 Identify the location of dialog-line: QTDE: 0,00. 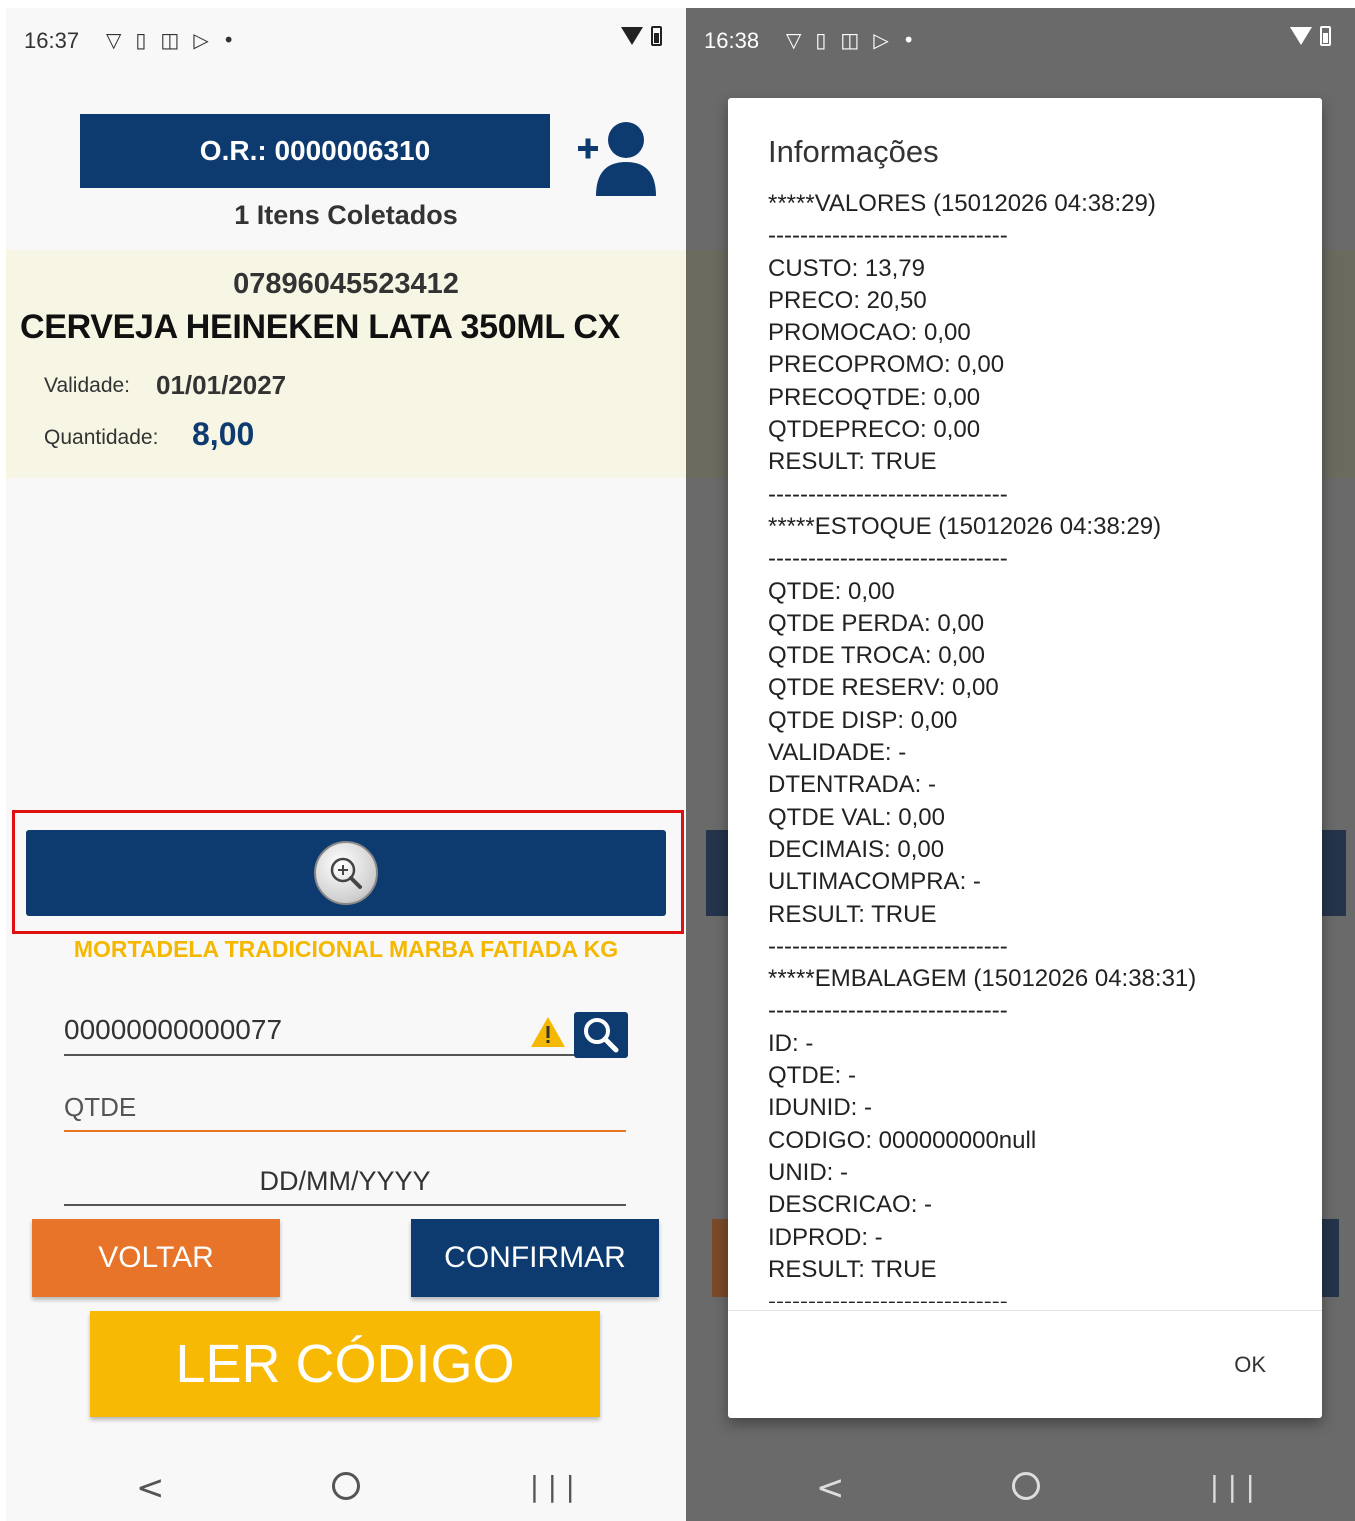
(831, 591).